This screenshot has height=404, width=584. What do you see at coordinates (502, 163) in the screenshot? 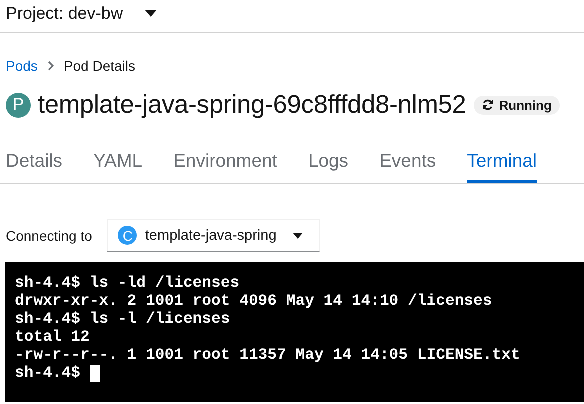
I see `tab: Terminal` at bounding box center [502, 163].